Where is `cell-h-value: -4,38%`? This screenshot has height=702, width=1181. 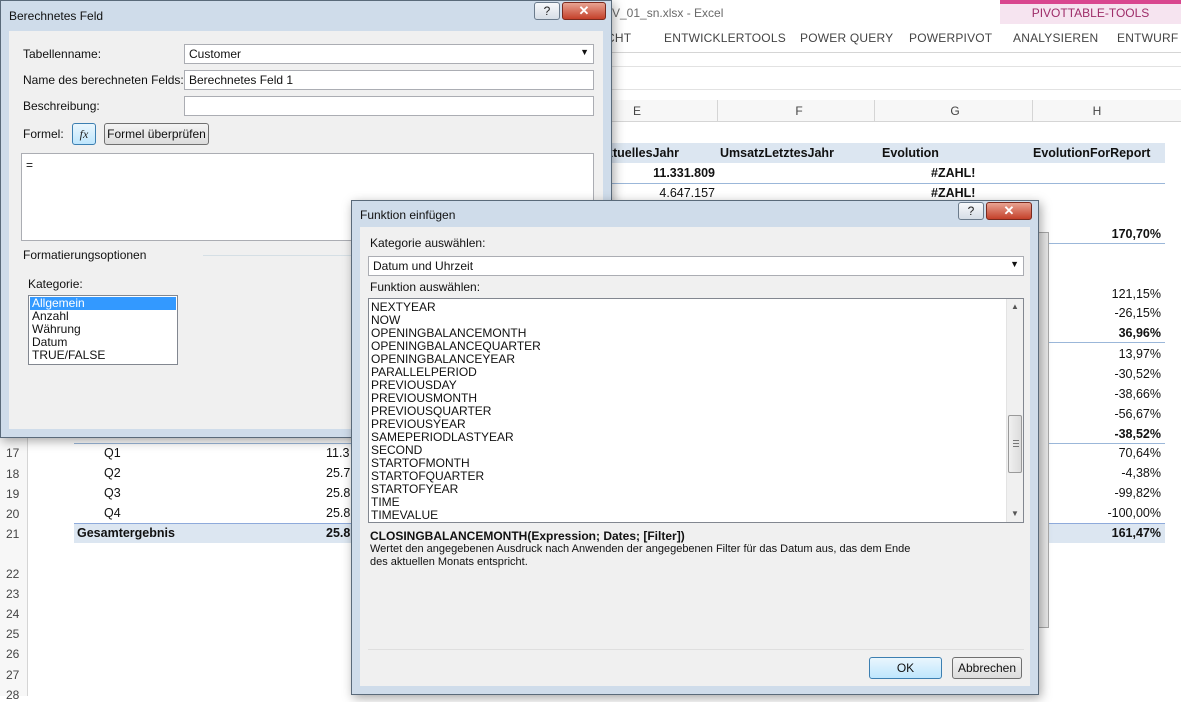
cell-h-value: -4,38% is located at coordinates (1100, 473).